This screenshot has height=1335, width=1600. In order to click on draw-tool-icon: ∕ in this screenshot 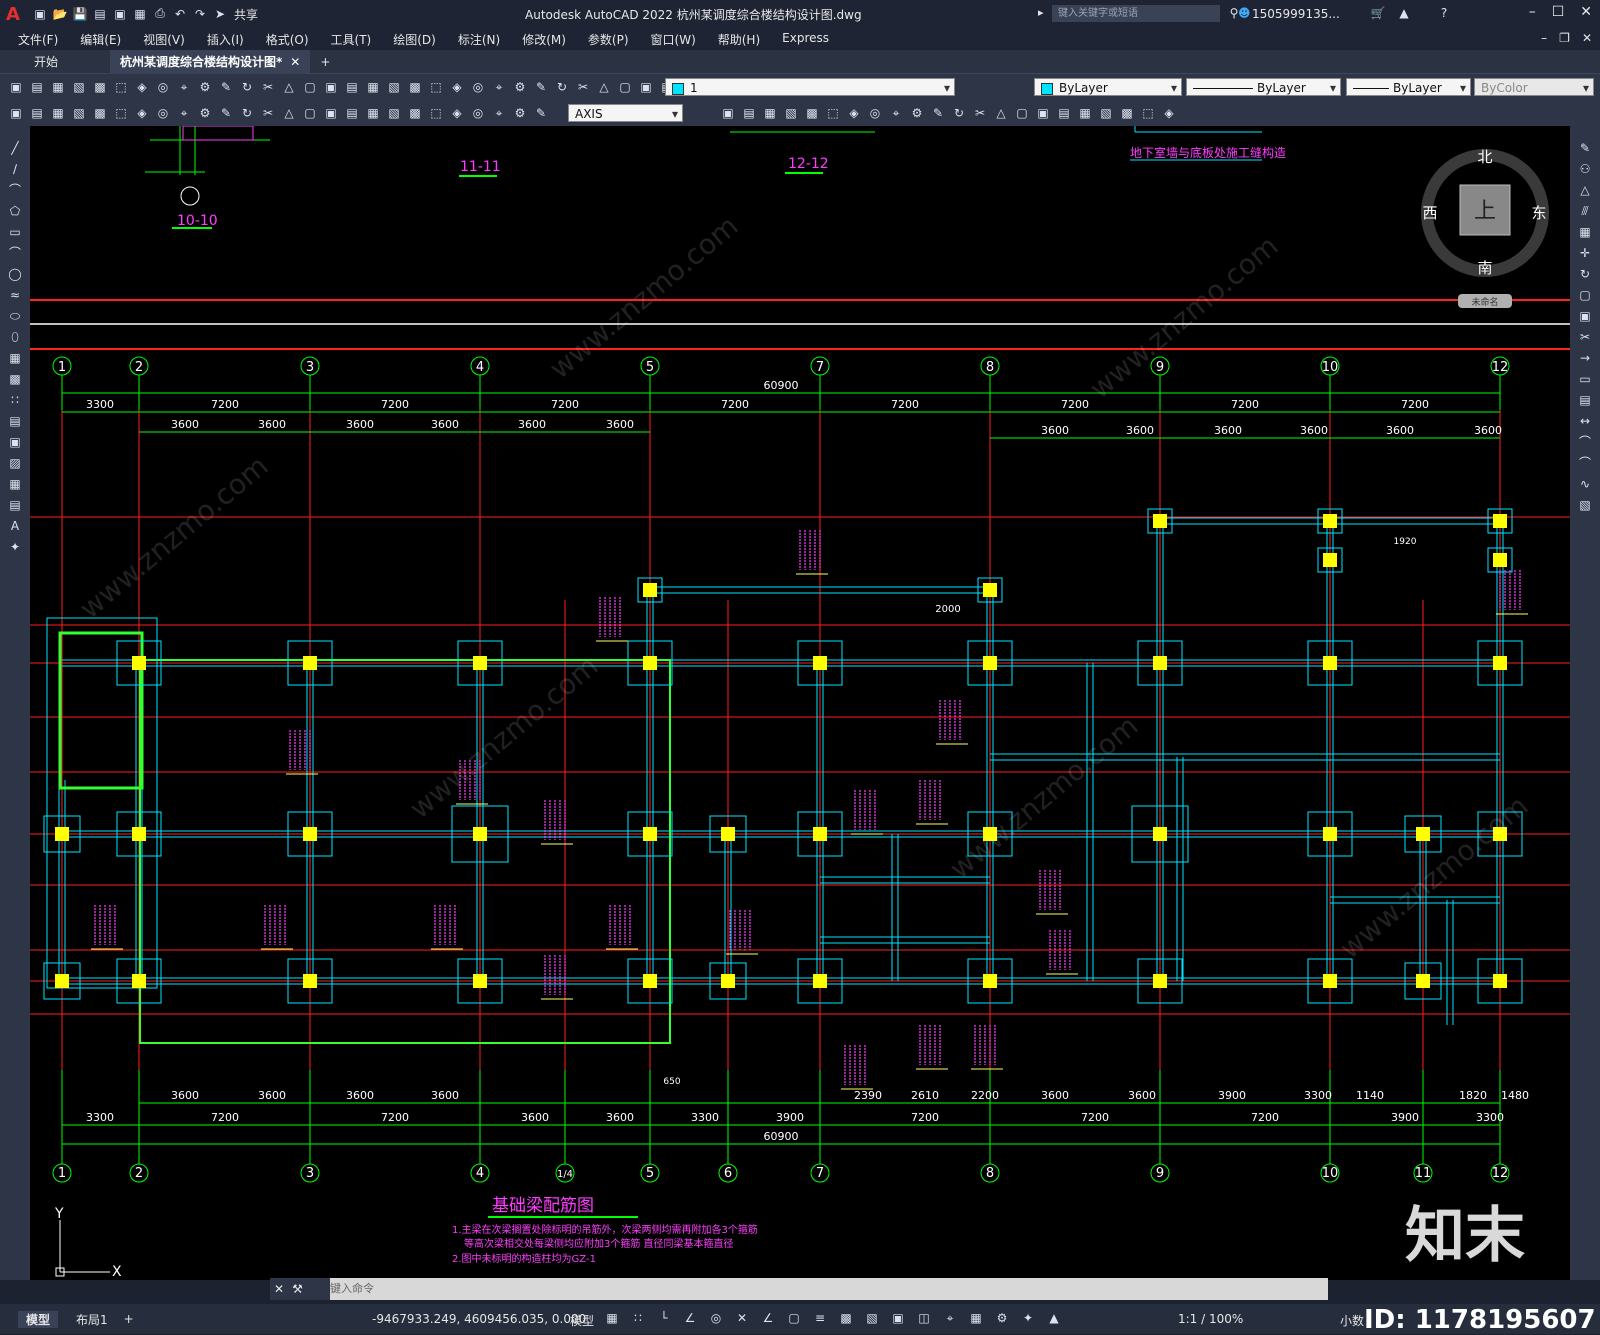, I will do `click(15, 169)`.